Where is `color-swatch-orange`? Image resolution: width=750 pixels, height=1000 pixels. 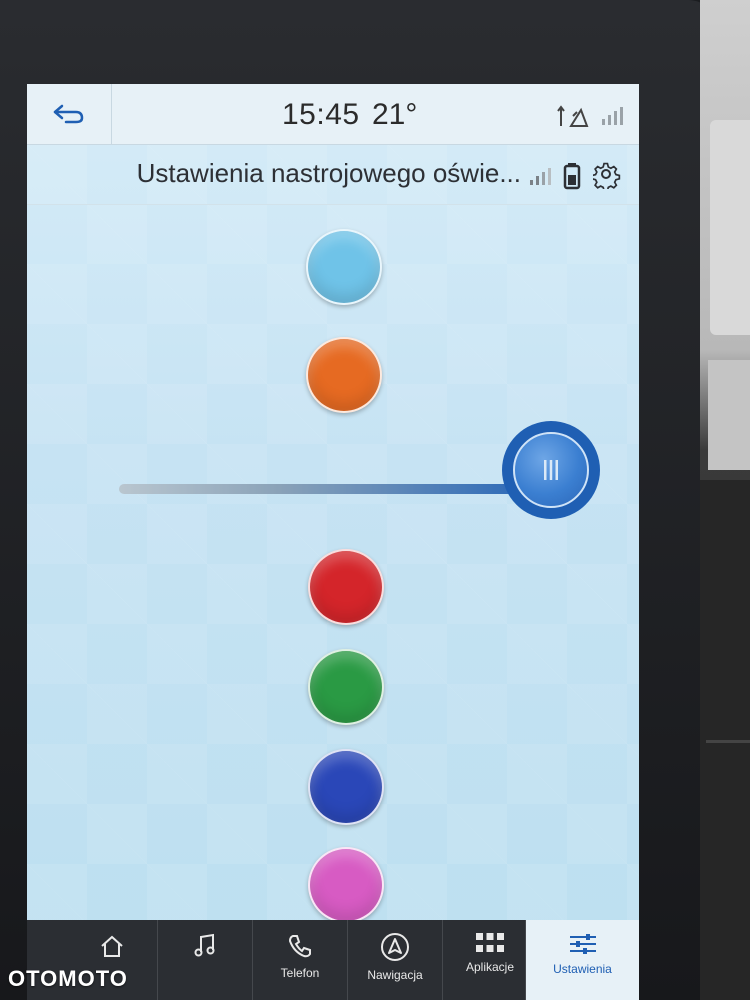
color-swatch-orange is located at coordinates (344, 375).